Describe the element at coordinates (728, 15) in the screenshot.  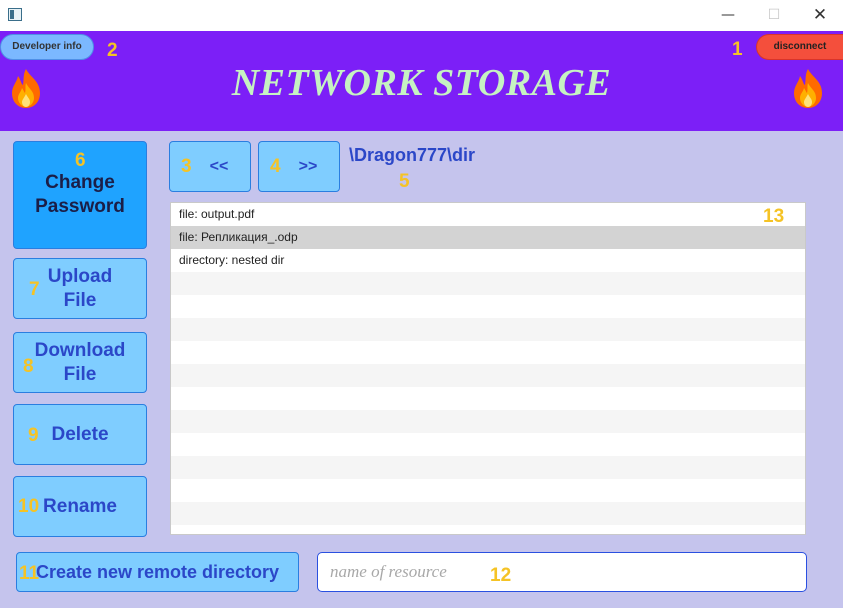
I see `minimize-button: —` at that location.